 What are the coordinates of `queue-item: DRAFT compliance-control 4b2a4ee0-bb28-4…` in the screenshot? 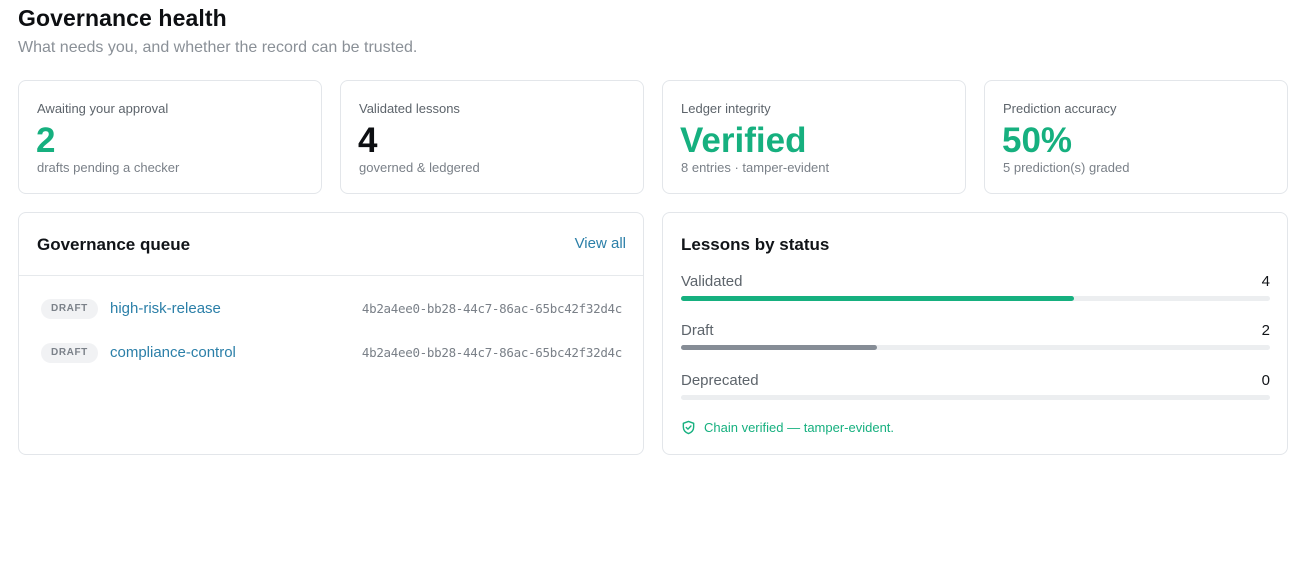 It's located at (331, 355).